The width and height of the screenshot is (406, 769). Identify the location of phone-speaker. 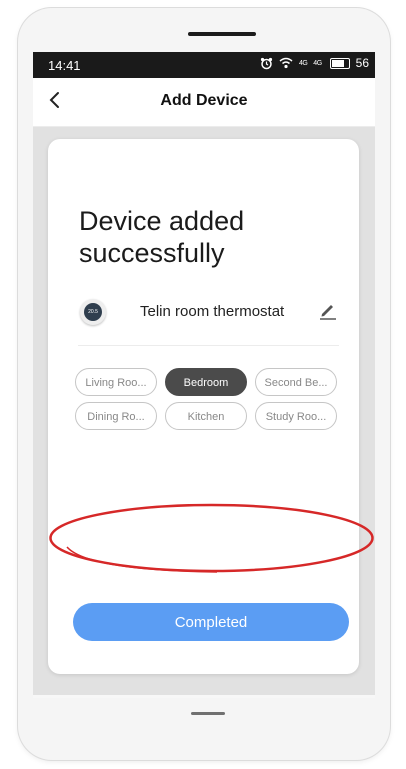
(222, 34).